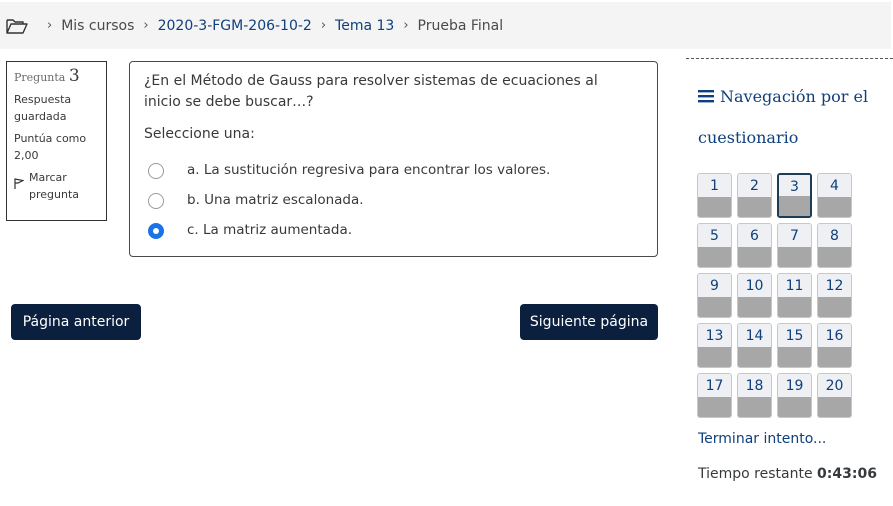  Describe the element at coordinates (794, 286) in the screenshot. I see `quiz-nav-question-number: 11` at that location.